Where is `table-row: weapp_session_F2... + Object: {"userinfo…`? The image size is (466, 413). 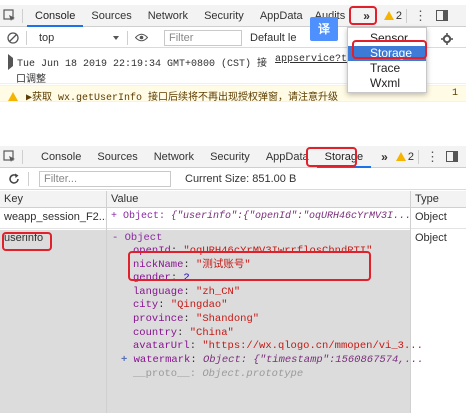 table-row: weapp_session_F2... + Object: {"userinfo… is located at coordinates (233, 219).